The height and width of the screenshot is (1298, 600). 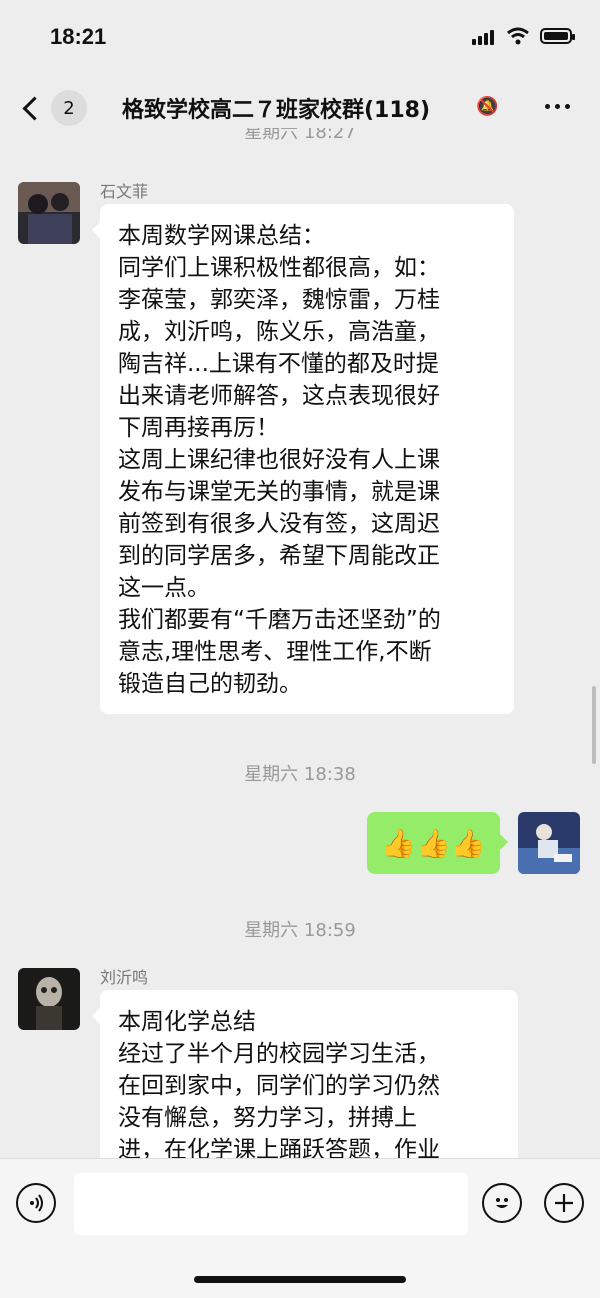 I want to click on system-icons, so click(x=523, y=35).